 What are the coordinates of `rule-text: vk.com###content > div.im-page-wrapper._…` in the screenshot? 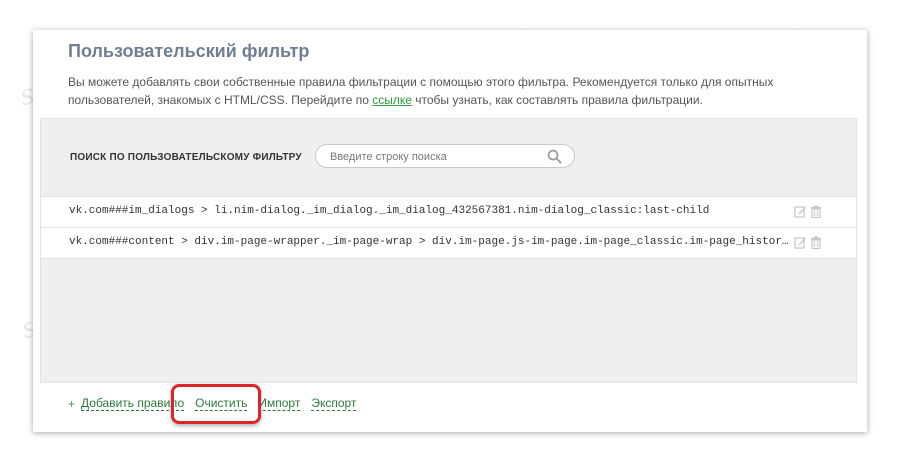 It's located at (429, 242).